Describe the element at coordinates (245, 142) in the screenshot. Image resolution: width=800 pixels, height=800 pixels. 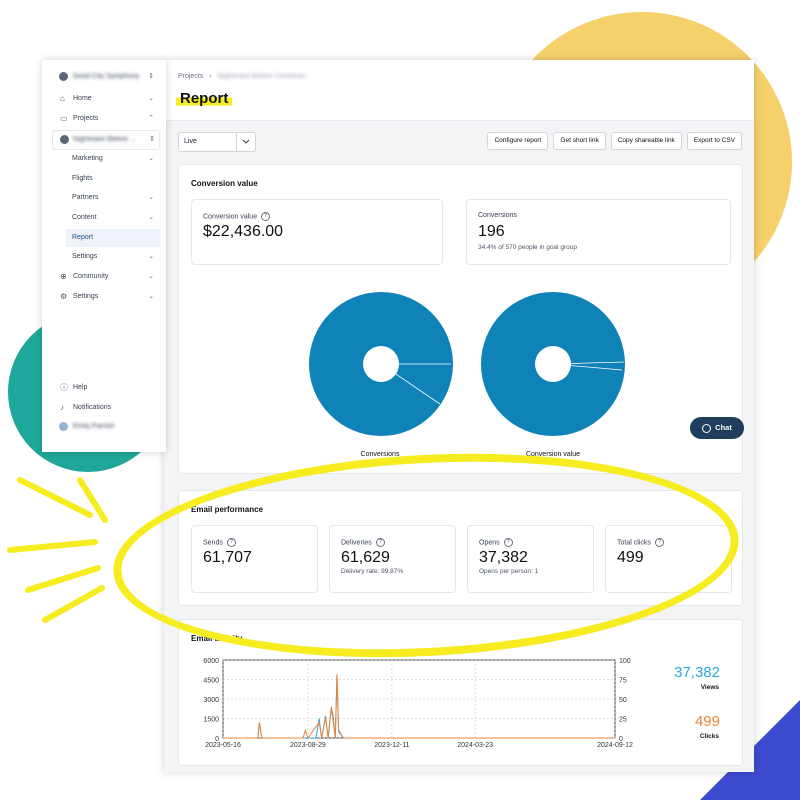
I see `chevron-down-icon` at that location.